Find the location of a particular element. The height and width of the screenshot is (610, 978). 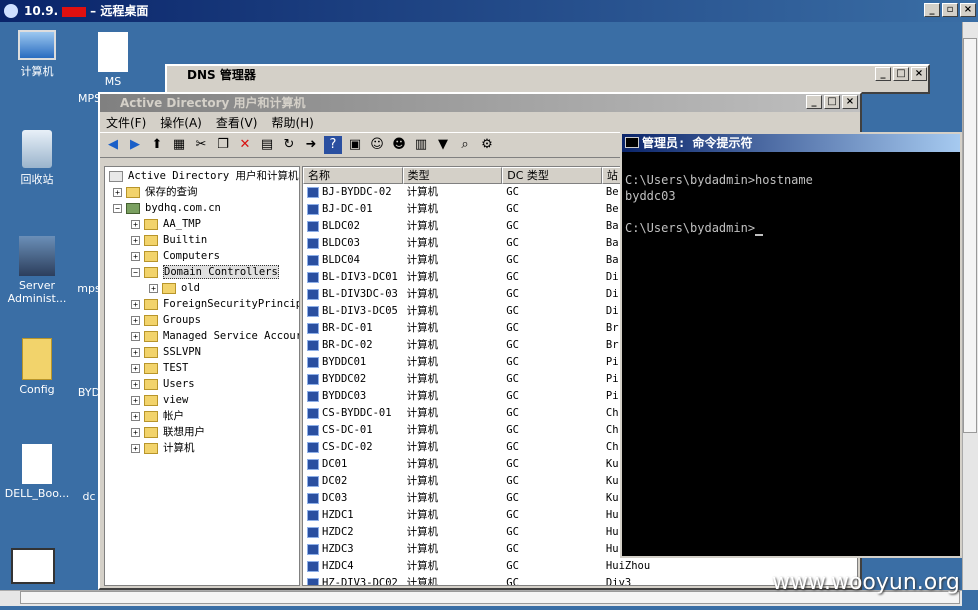

dns-manager-window: DNS 管理器 _ □ × is located at coordinates (547, 79).